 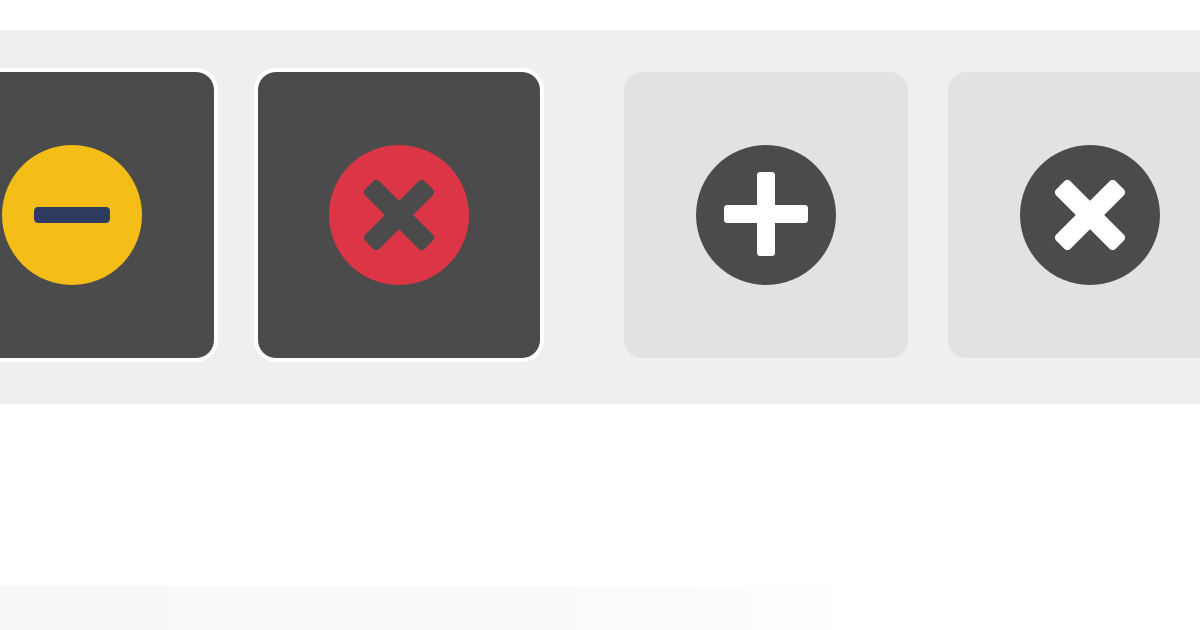 What do you see at coordinates (425, 608) in the screenshot?
I see `background-smudge` at bounding box center [425, 608].